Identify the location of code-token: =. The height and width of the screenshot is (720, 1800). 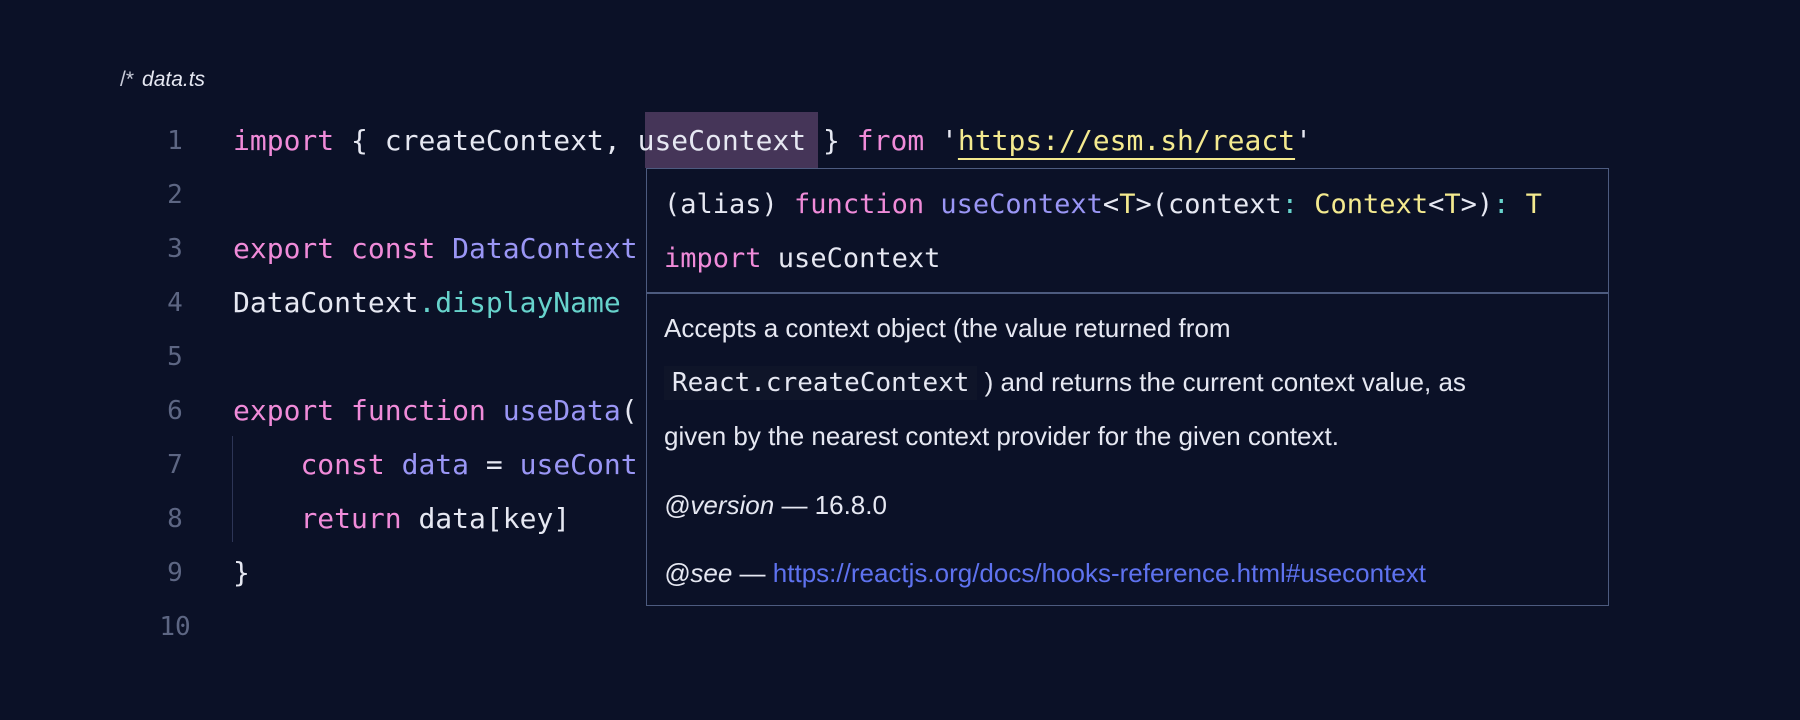
(494, 464).